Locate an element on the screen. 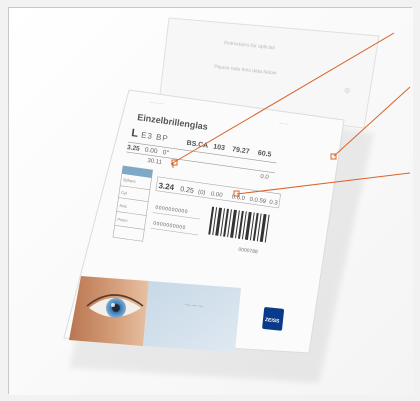 Image resolution: width=420 pixels, height=401 pixels. zeiss-logo-icon: ZEISS is located at coordinates (273, 319).